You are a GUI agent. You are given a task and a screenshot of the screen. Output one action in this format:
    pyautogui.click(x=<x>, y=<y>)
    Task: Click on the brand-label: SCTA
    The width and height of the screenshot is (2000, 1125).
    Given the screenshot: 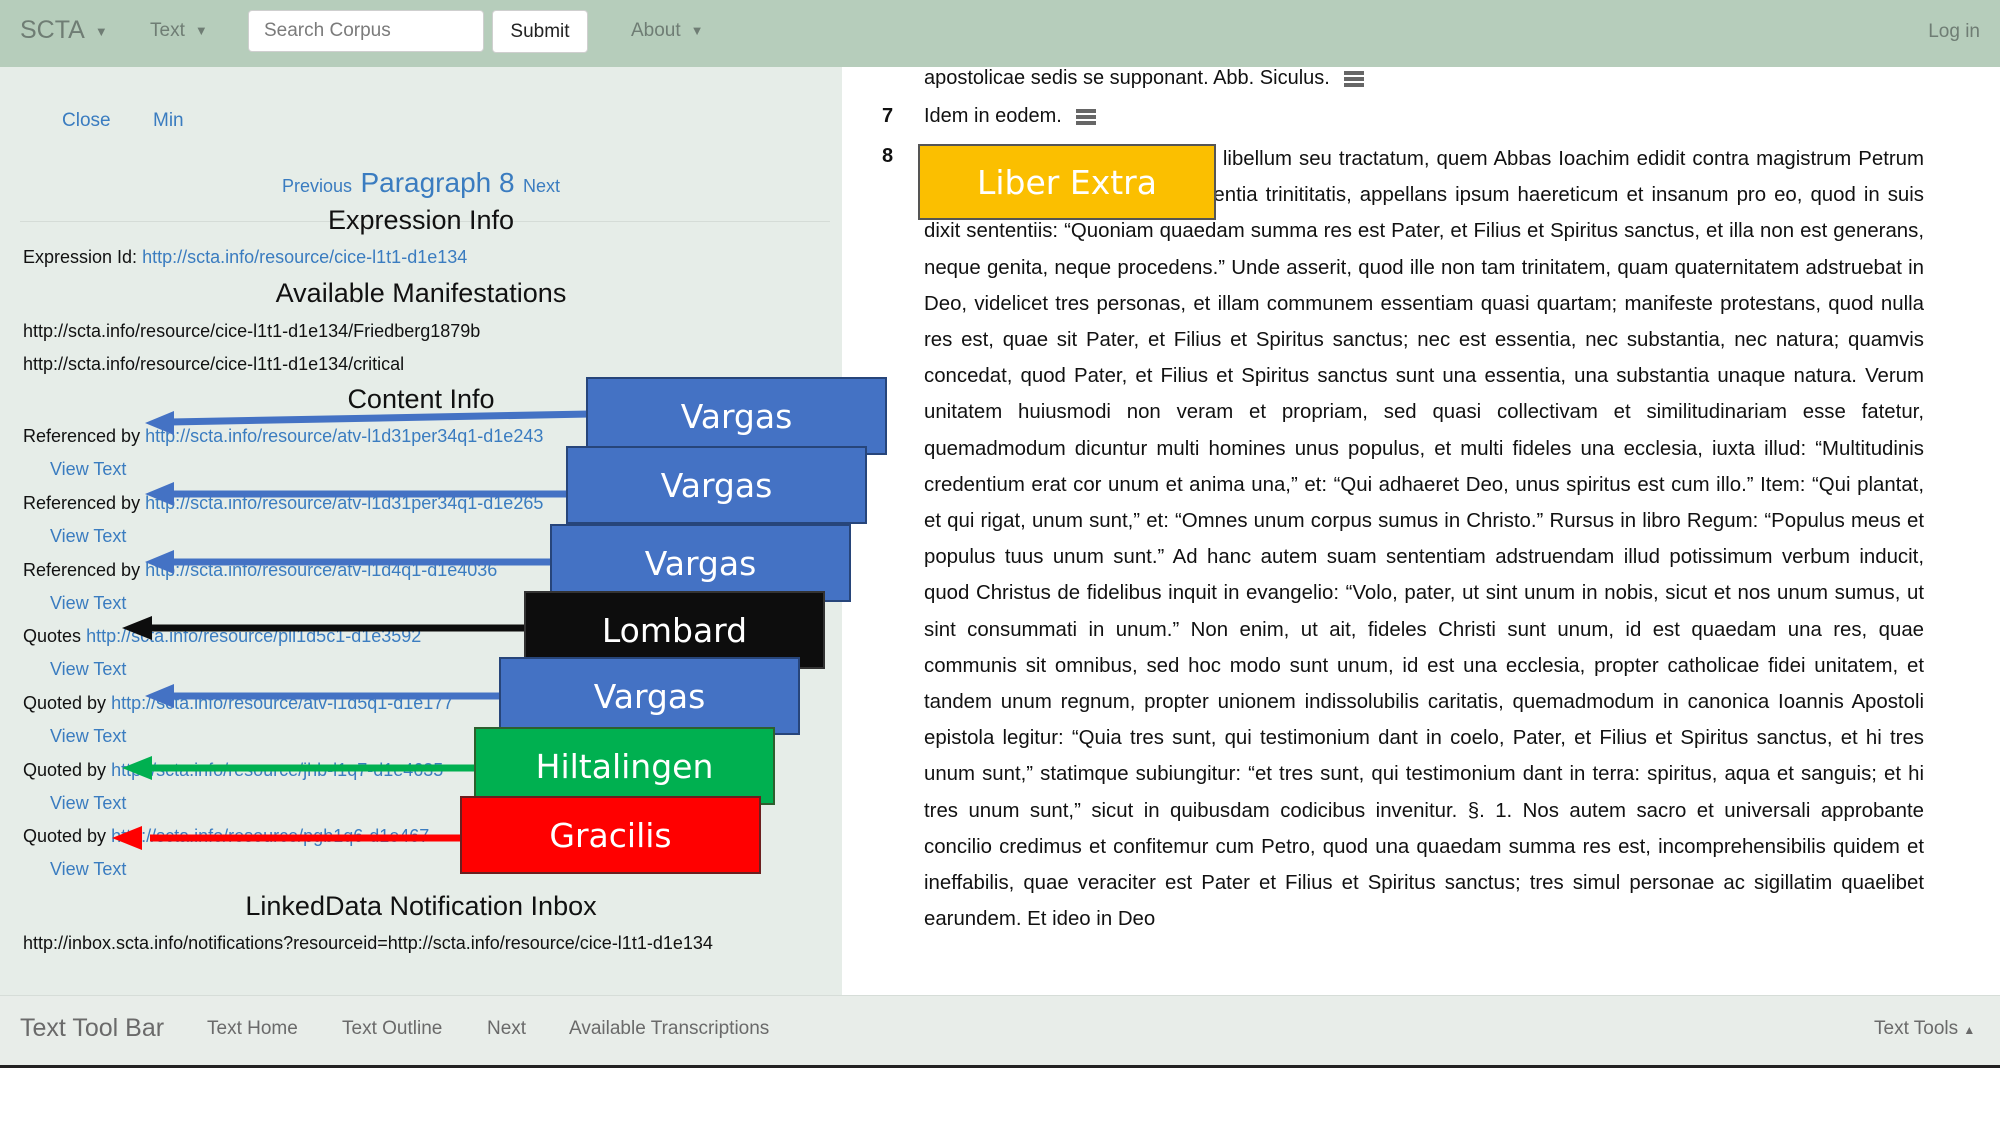 What is the action you would take?
    pyautogui.click(x=52, y=30)
    